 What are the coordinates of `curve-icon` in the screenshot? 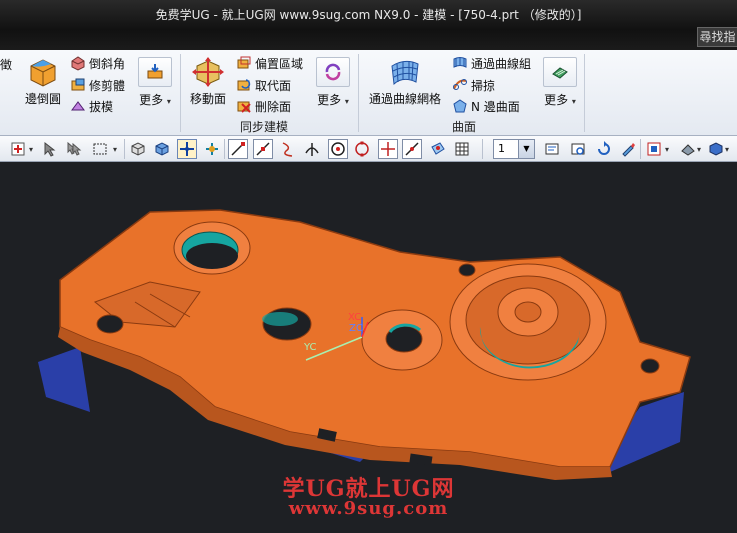 It's located at (287, 149).